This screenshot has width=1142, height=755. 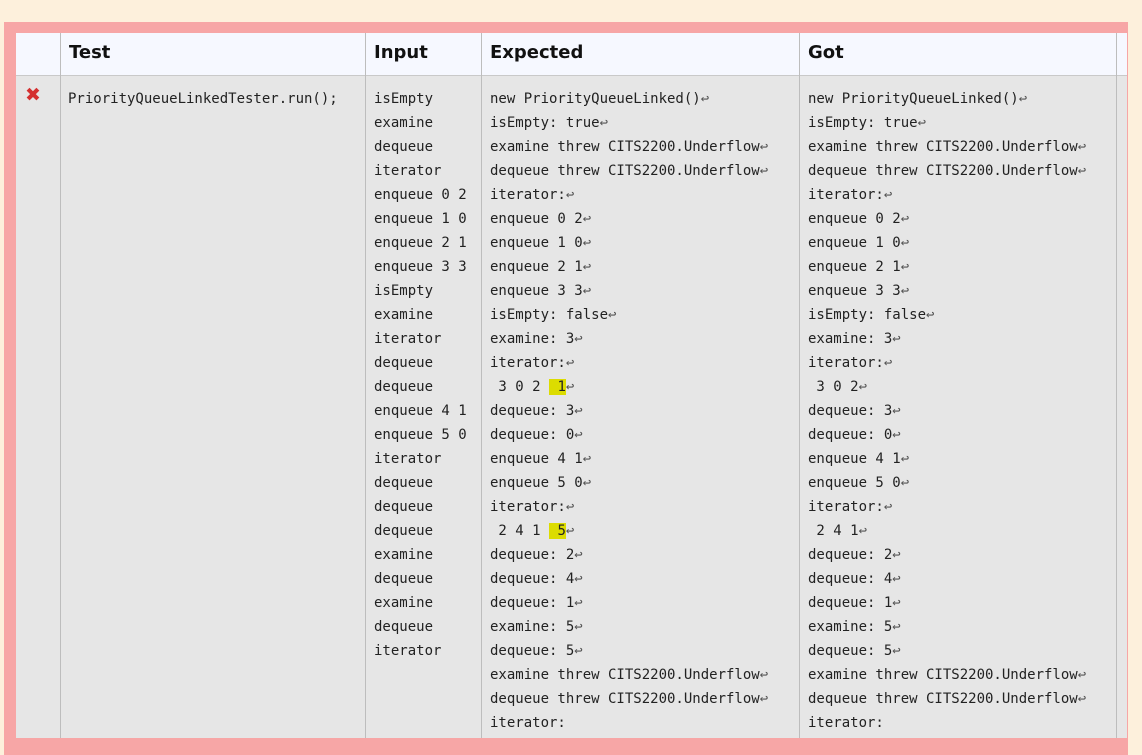 I want to click on got-line: dequeue: 3↩, so click(x=854, y=411).